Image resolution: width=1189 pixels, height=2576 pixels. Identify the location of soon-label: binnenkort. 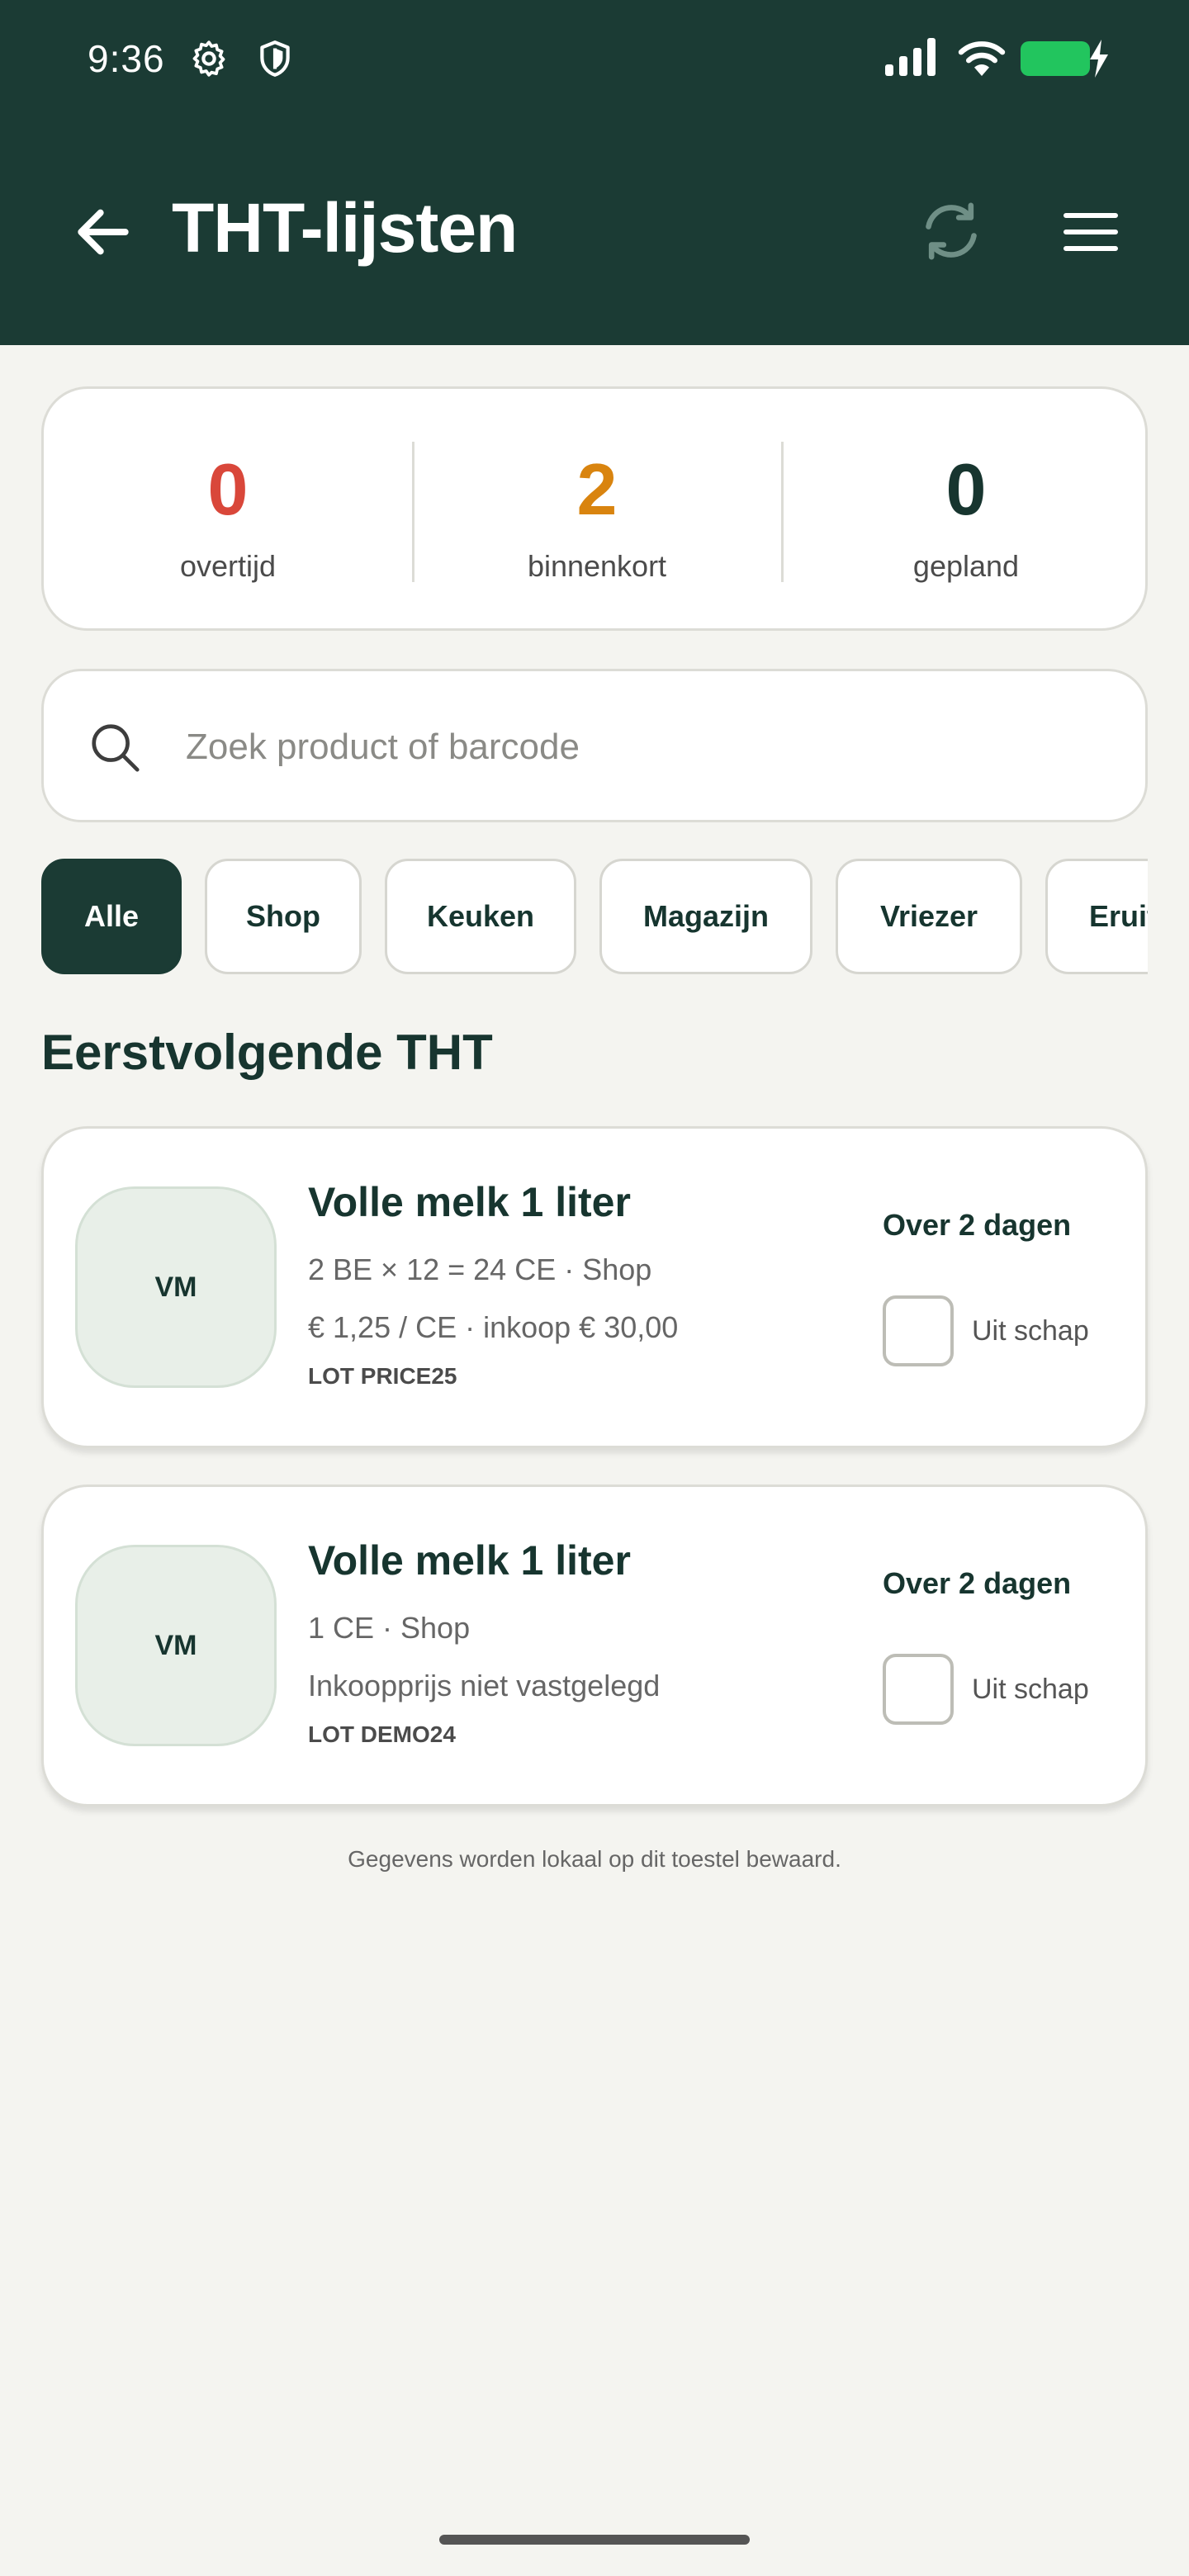
(597, 566).